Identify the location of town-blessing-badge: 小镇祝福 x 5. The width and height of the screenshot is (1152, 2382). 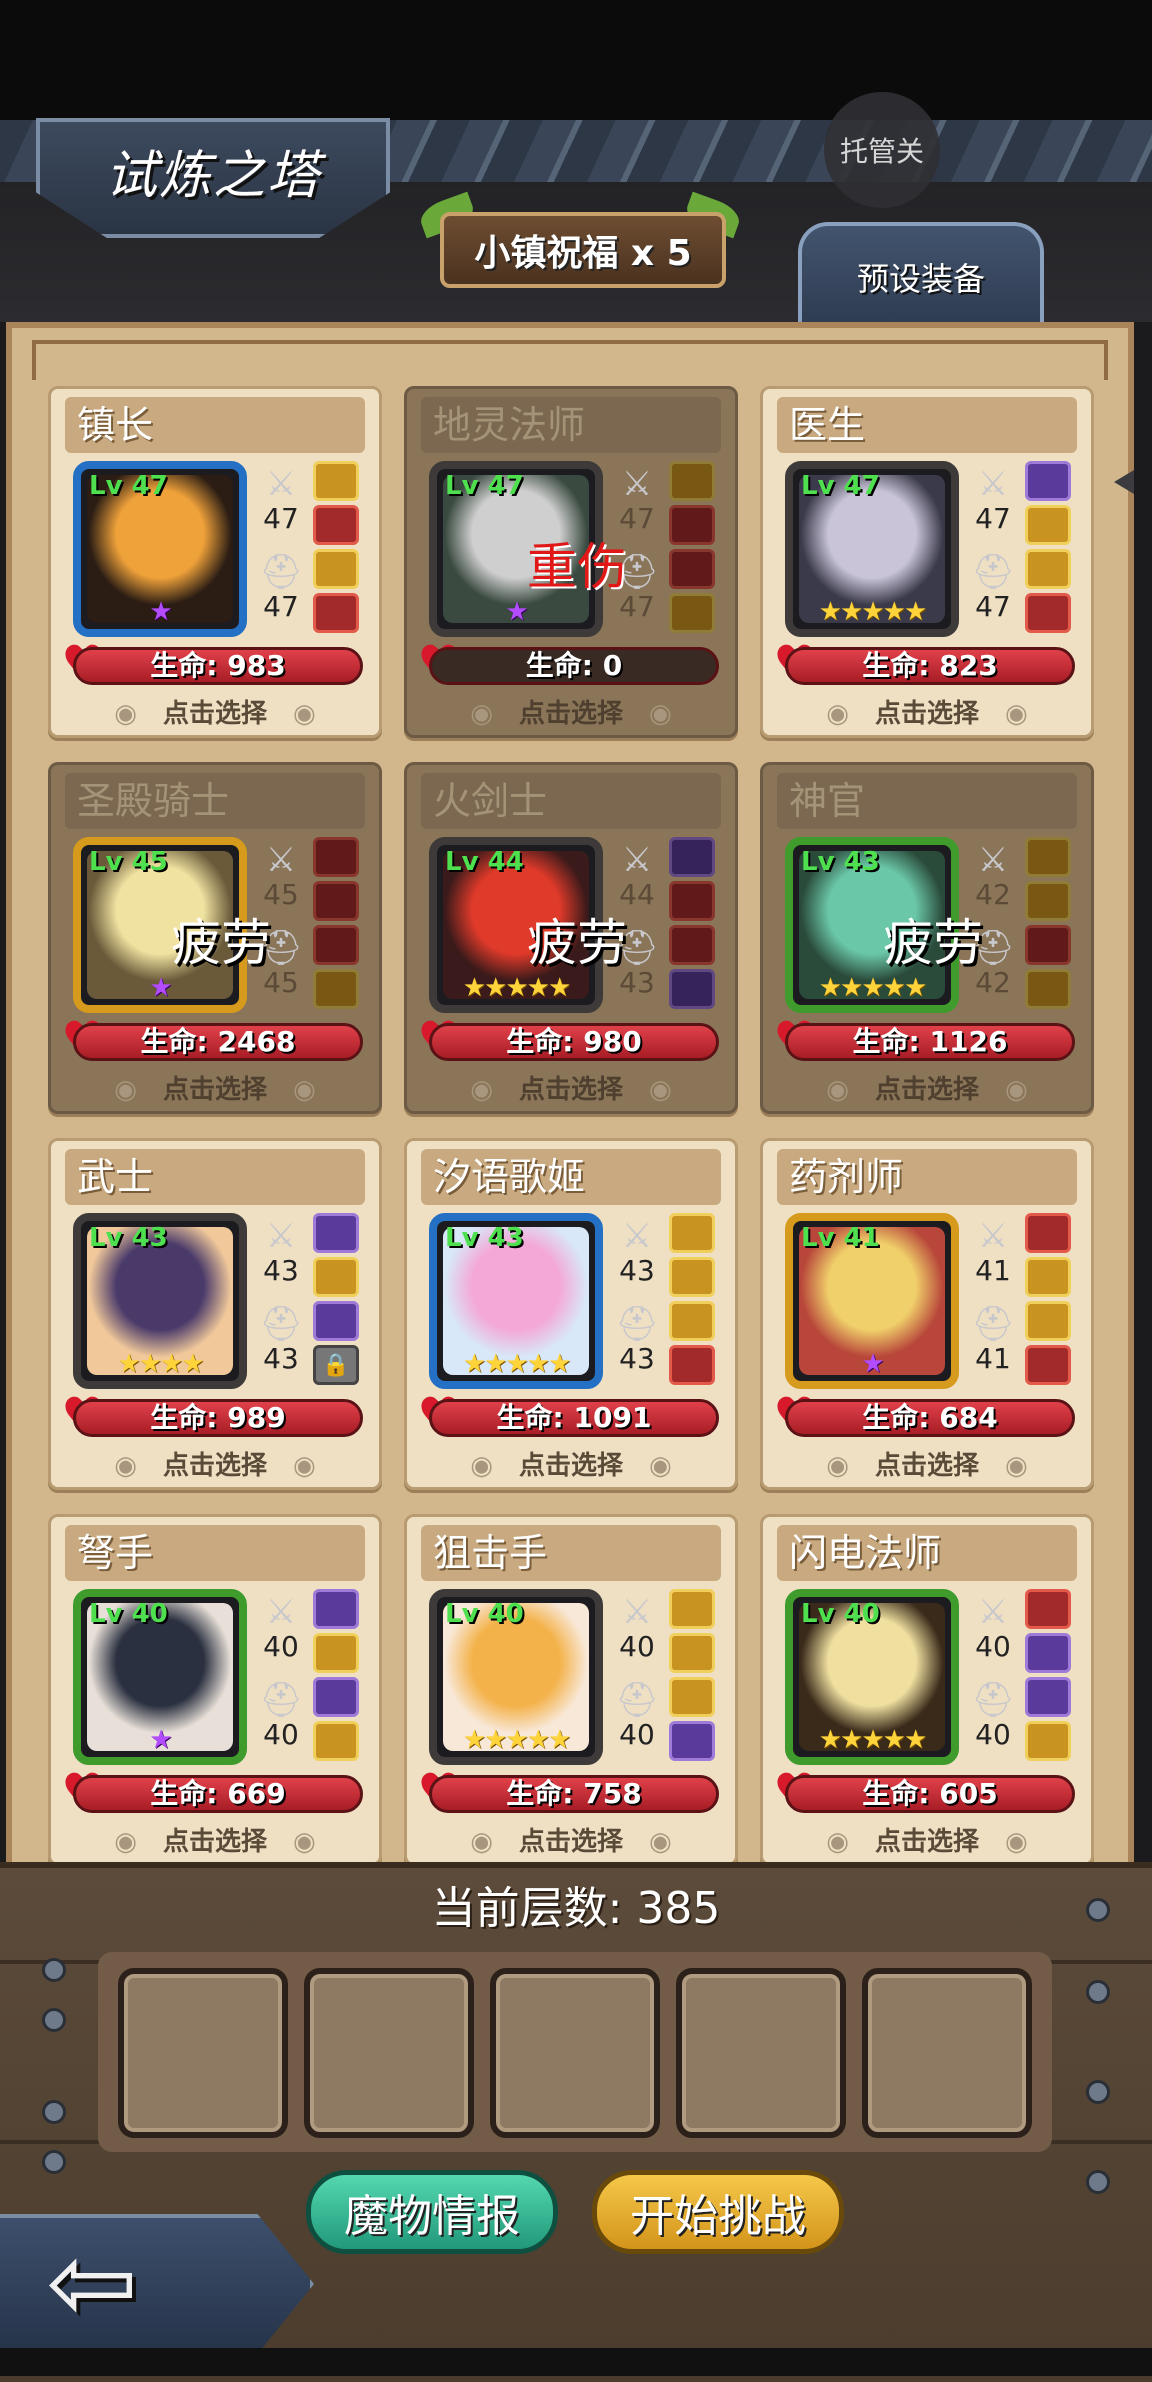
(583, 250).